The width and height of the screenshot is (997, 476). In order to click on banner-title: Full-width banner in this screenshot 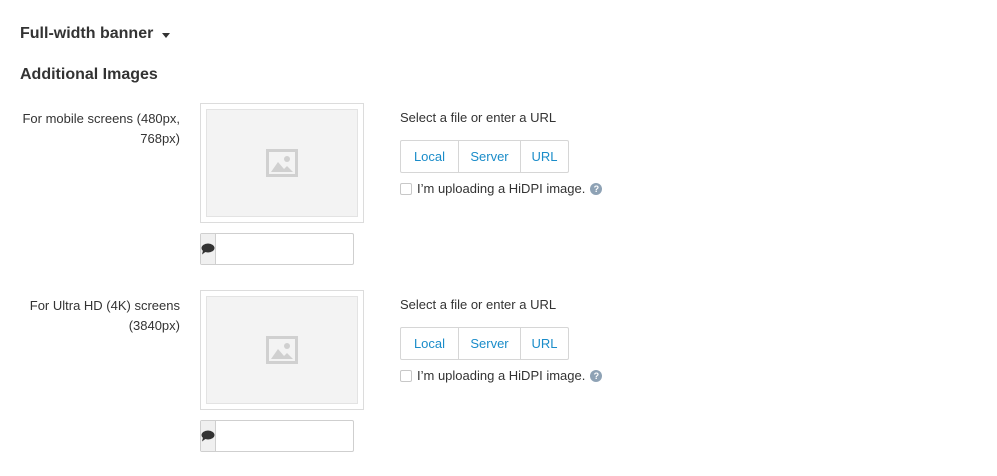, I will do `click(87, 33)`.